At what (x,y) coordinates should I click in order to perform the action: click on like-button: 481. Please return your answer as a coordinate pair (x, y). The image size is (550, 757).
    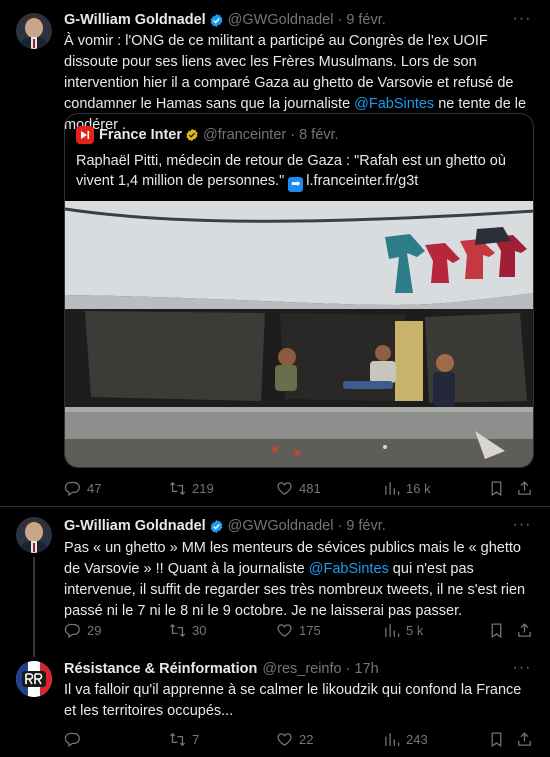
    Looking at the image, I should click on (298, 488).